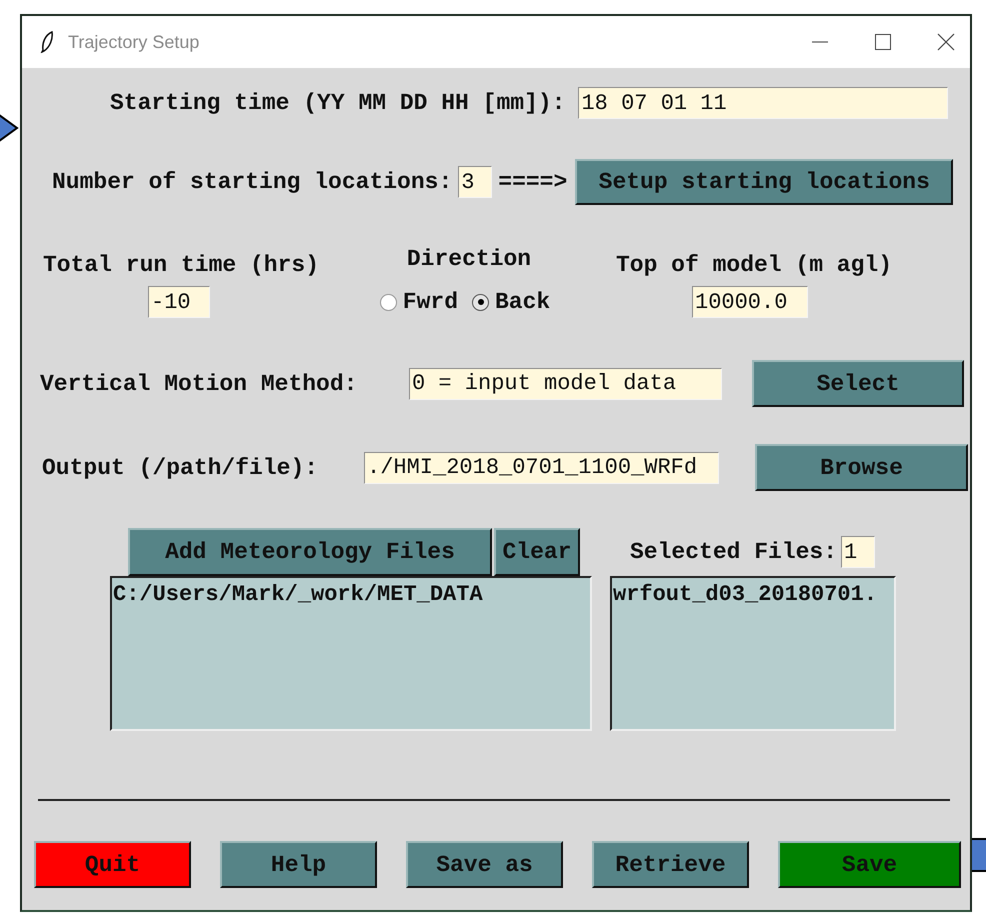  Describe the element at coordinates (883, 42) in the screenshot. I see `maximize-icon` at that location.